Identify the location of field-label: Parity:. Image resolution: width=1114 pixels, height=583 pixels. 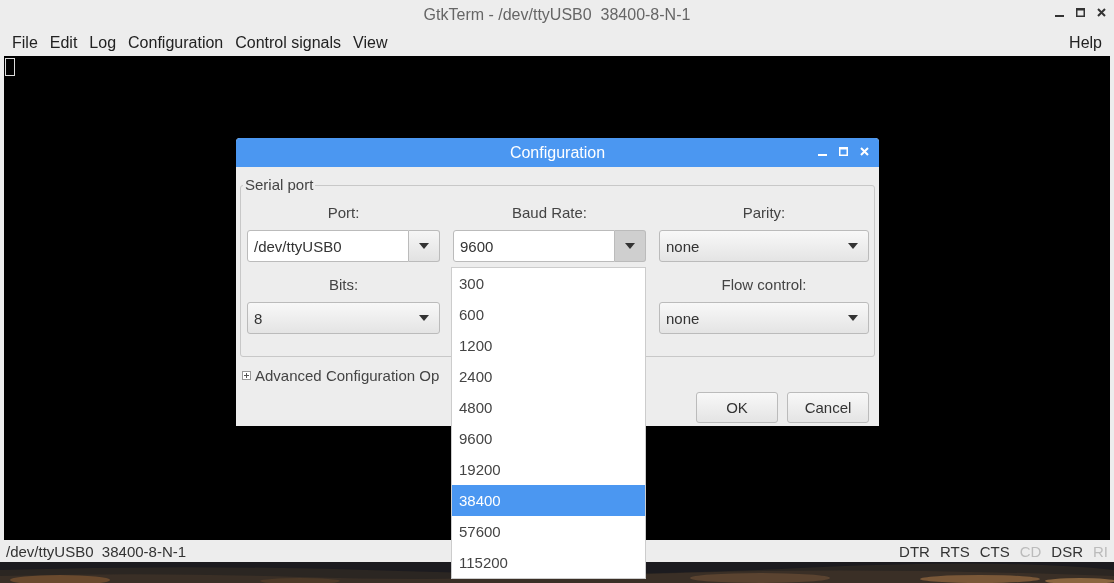
(764, 213).